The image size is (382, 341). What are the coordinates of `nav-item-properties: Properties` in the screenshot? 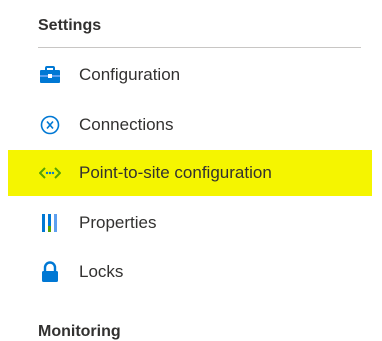 It's located at (191, 223).